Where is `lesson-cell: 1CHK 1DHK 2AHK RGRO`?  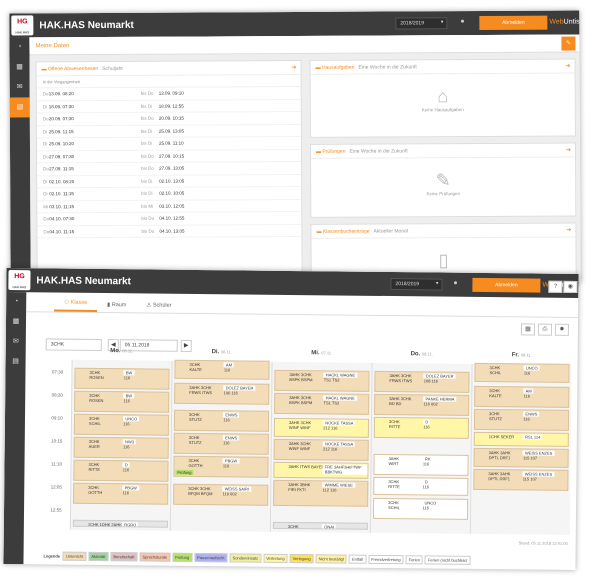 lesson-cell: 1CHK 1DHK 2AHK RGRO is located at coordinates (120, 523).